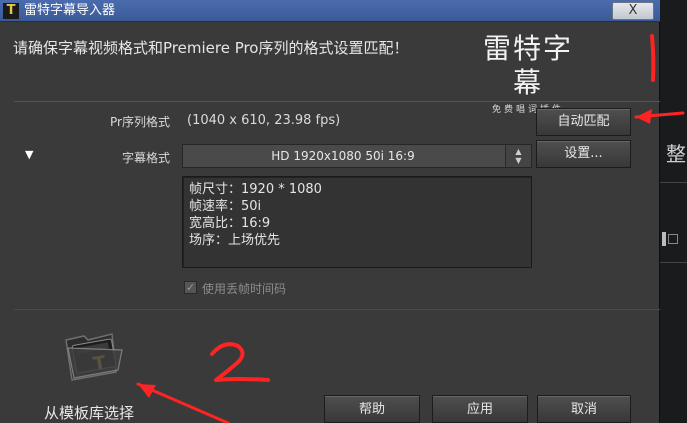 This screenshot has height=423, width=687. Describe the element at coordinates (11, 11) in the screenshot. I see `app-icon: T` at that location.